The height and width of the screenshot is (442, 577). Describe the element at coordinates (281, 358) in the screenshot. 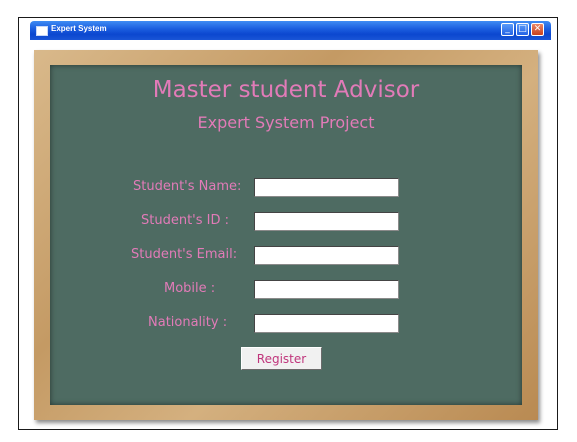

I see `register-button: Register` at that location.